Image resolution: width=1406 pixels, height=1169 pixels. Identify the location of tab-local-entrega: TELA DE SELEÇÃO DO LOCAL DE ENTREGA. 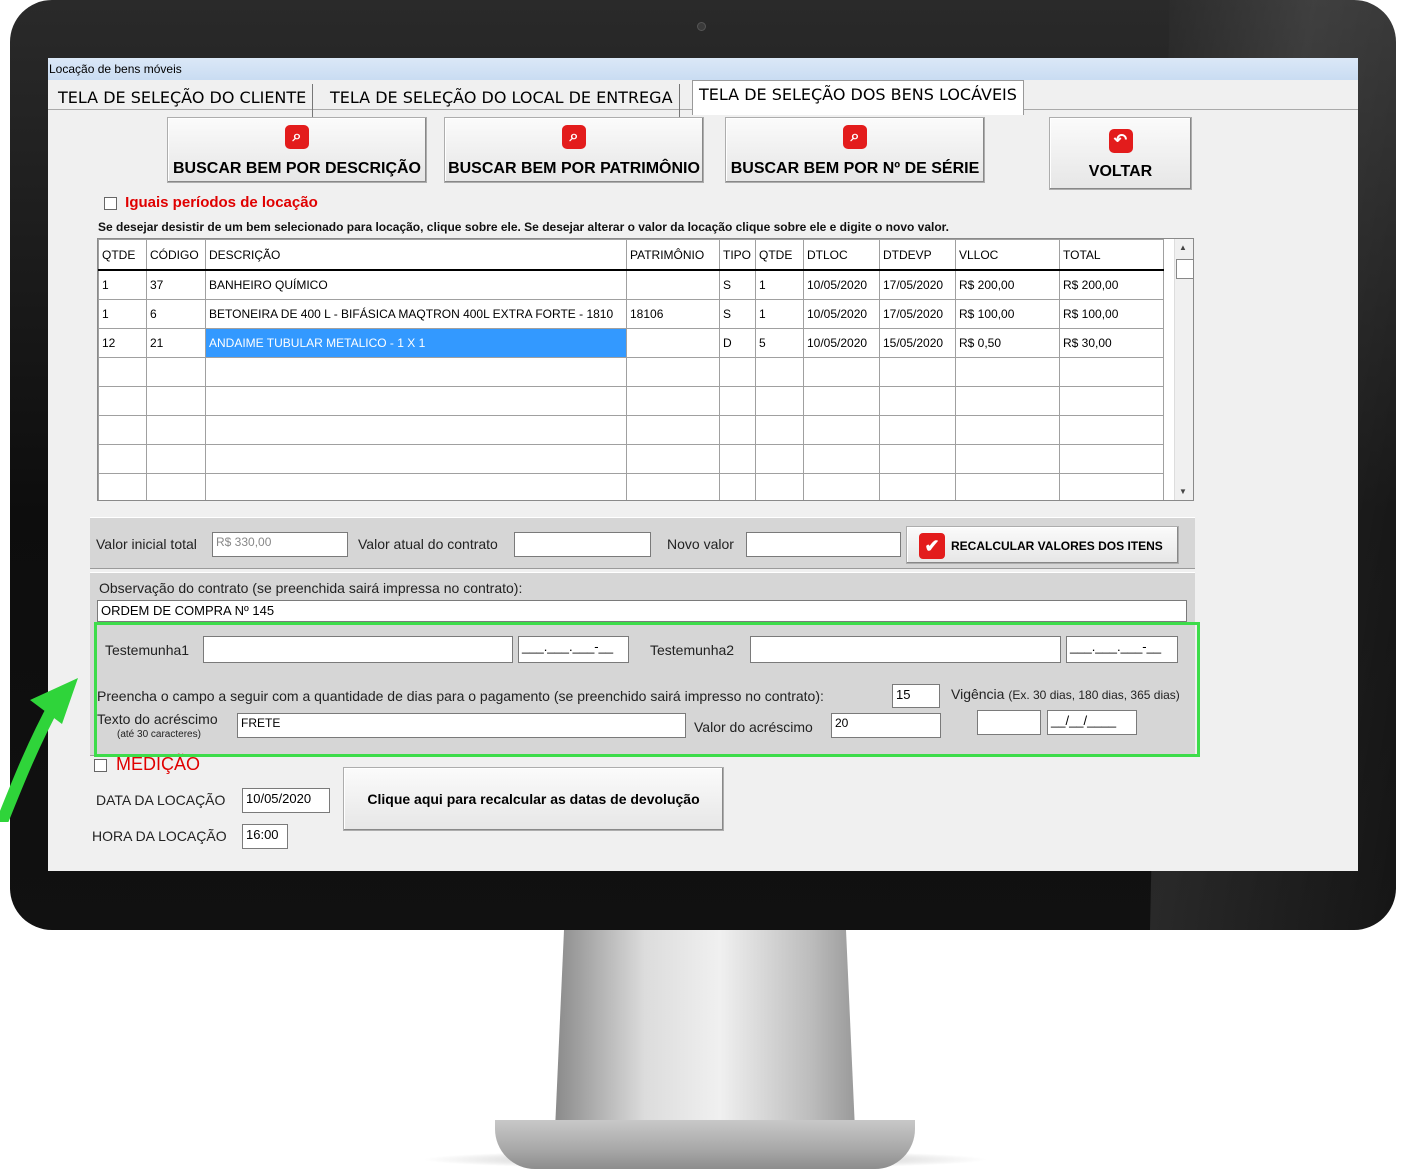
(502, 101).